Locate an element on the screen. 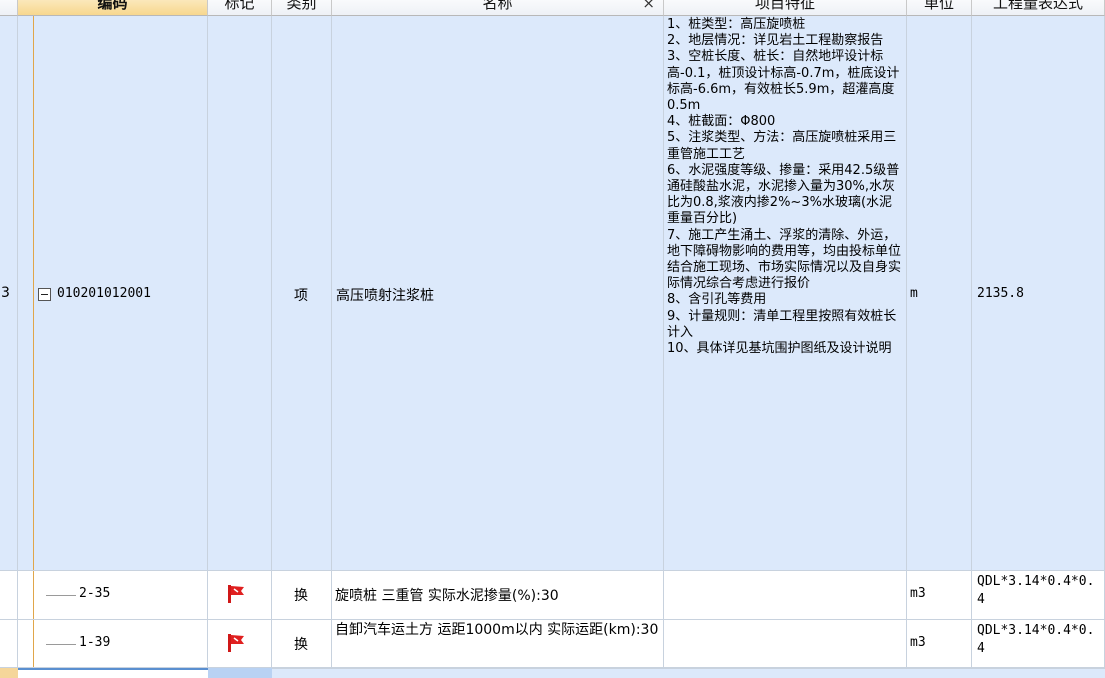 The image size is (1105, 678). row-code: 010201012001 is located at coordinates (104, 293).